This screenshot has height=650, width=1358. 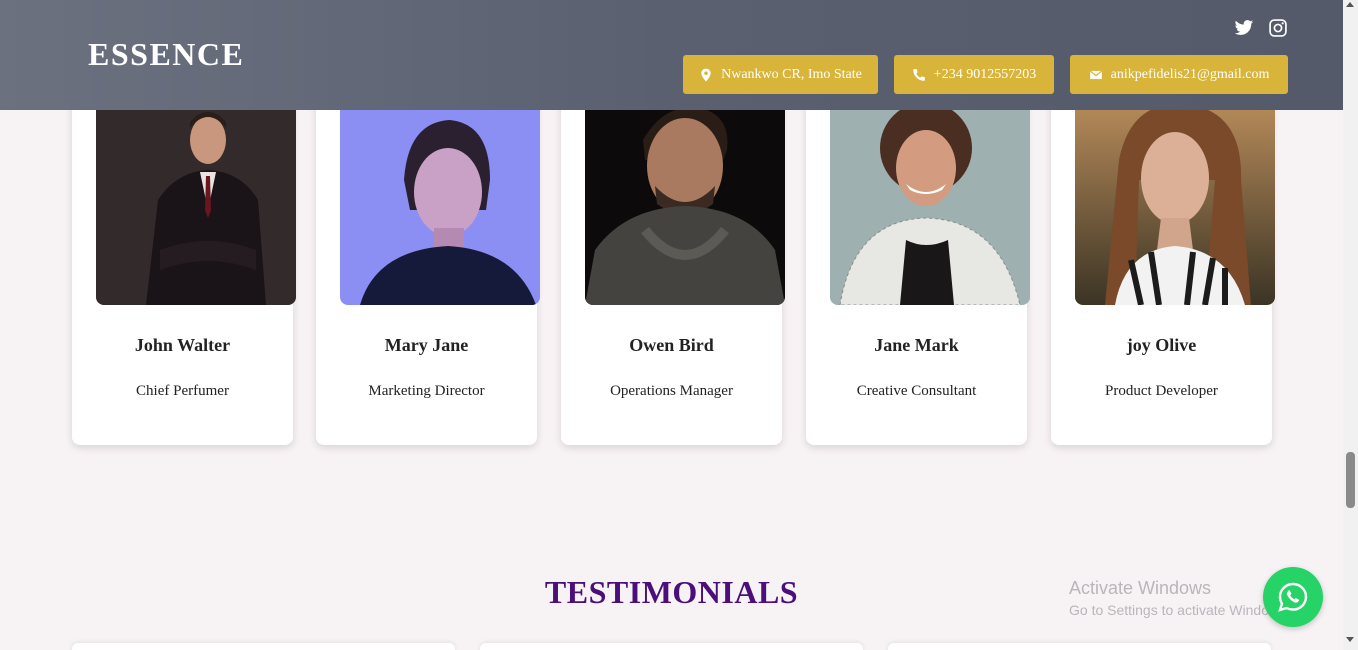 I want to click on envelope-icon, so click(x=1095, y=74).